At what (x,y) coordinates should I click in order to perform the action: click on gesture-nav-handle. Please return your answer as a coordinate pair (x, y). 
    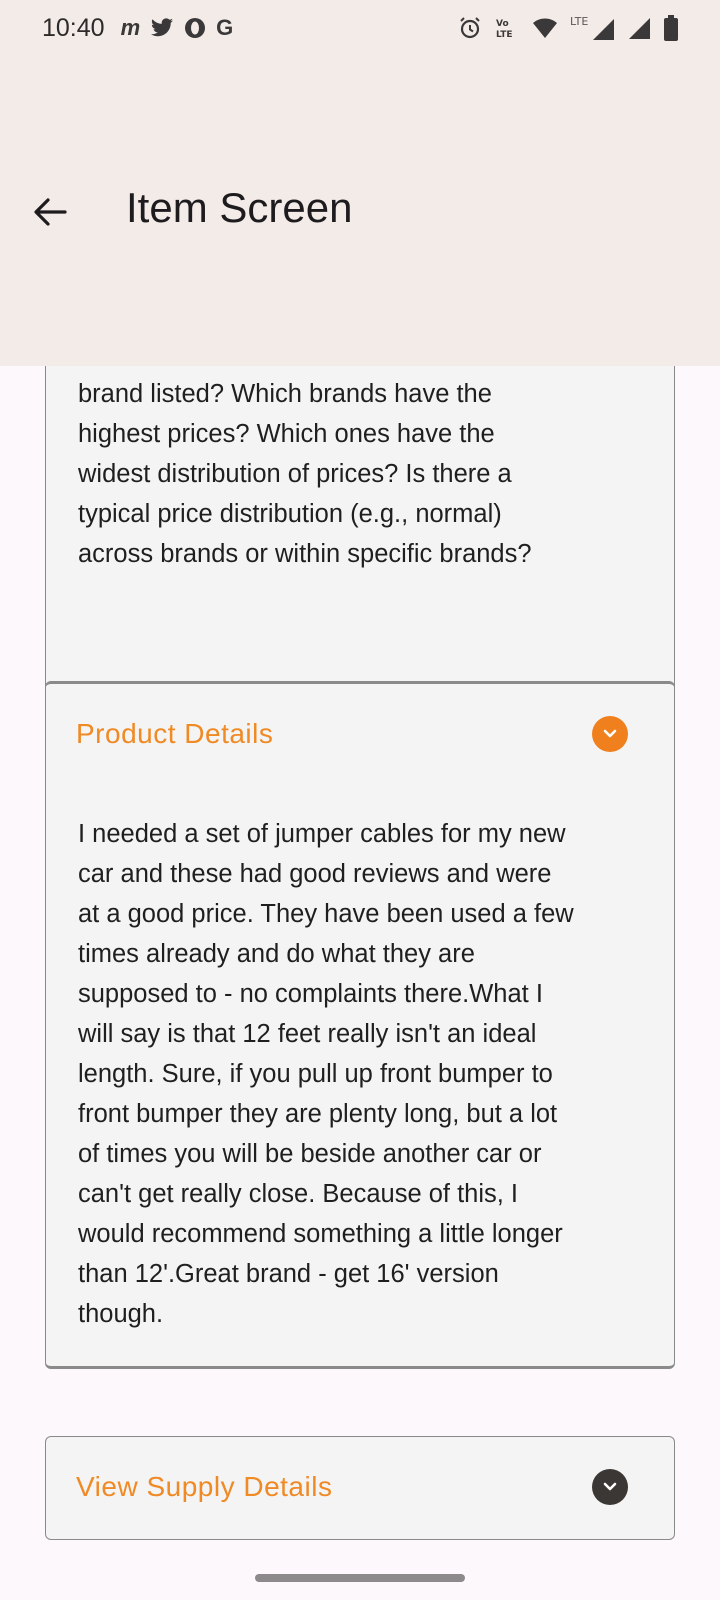
    Looking at the image, I should click on (360, 1578).